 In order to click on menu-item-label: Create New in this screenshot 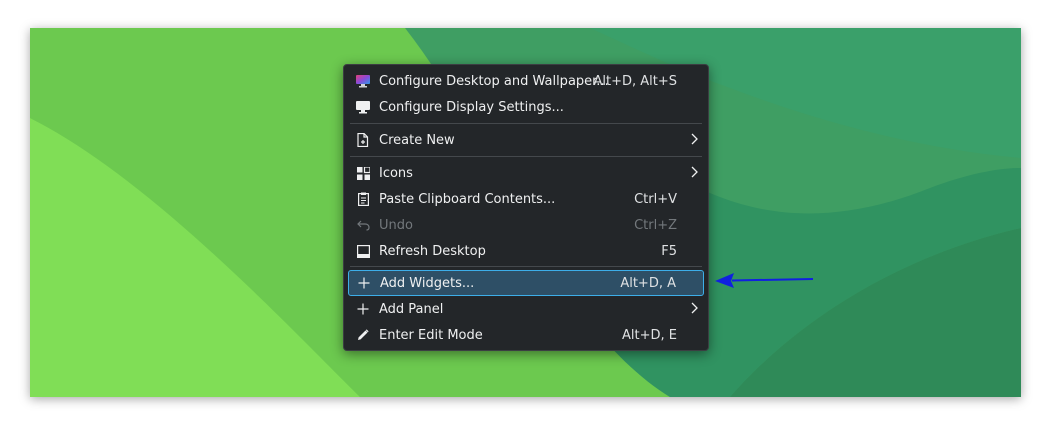, I will do `click(417, 140)`.